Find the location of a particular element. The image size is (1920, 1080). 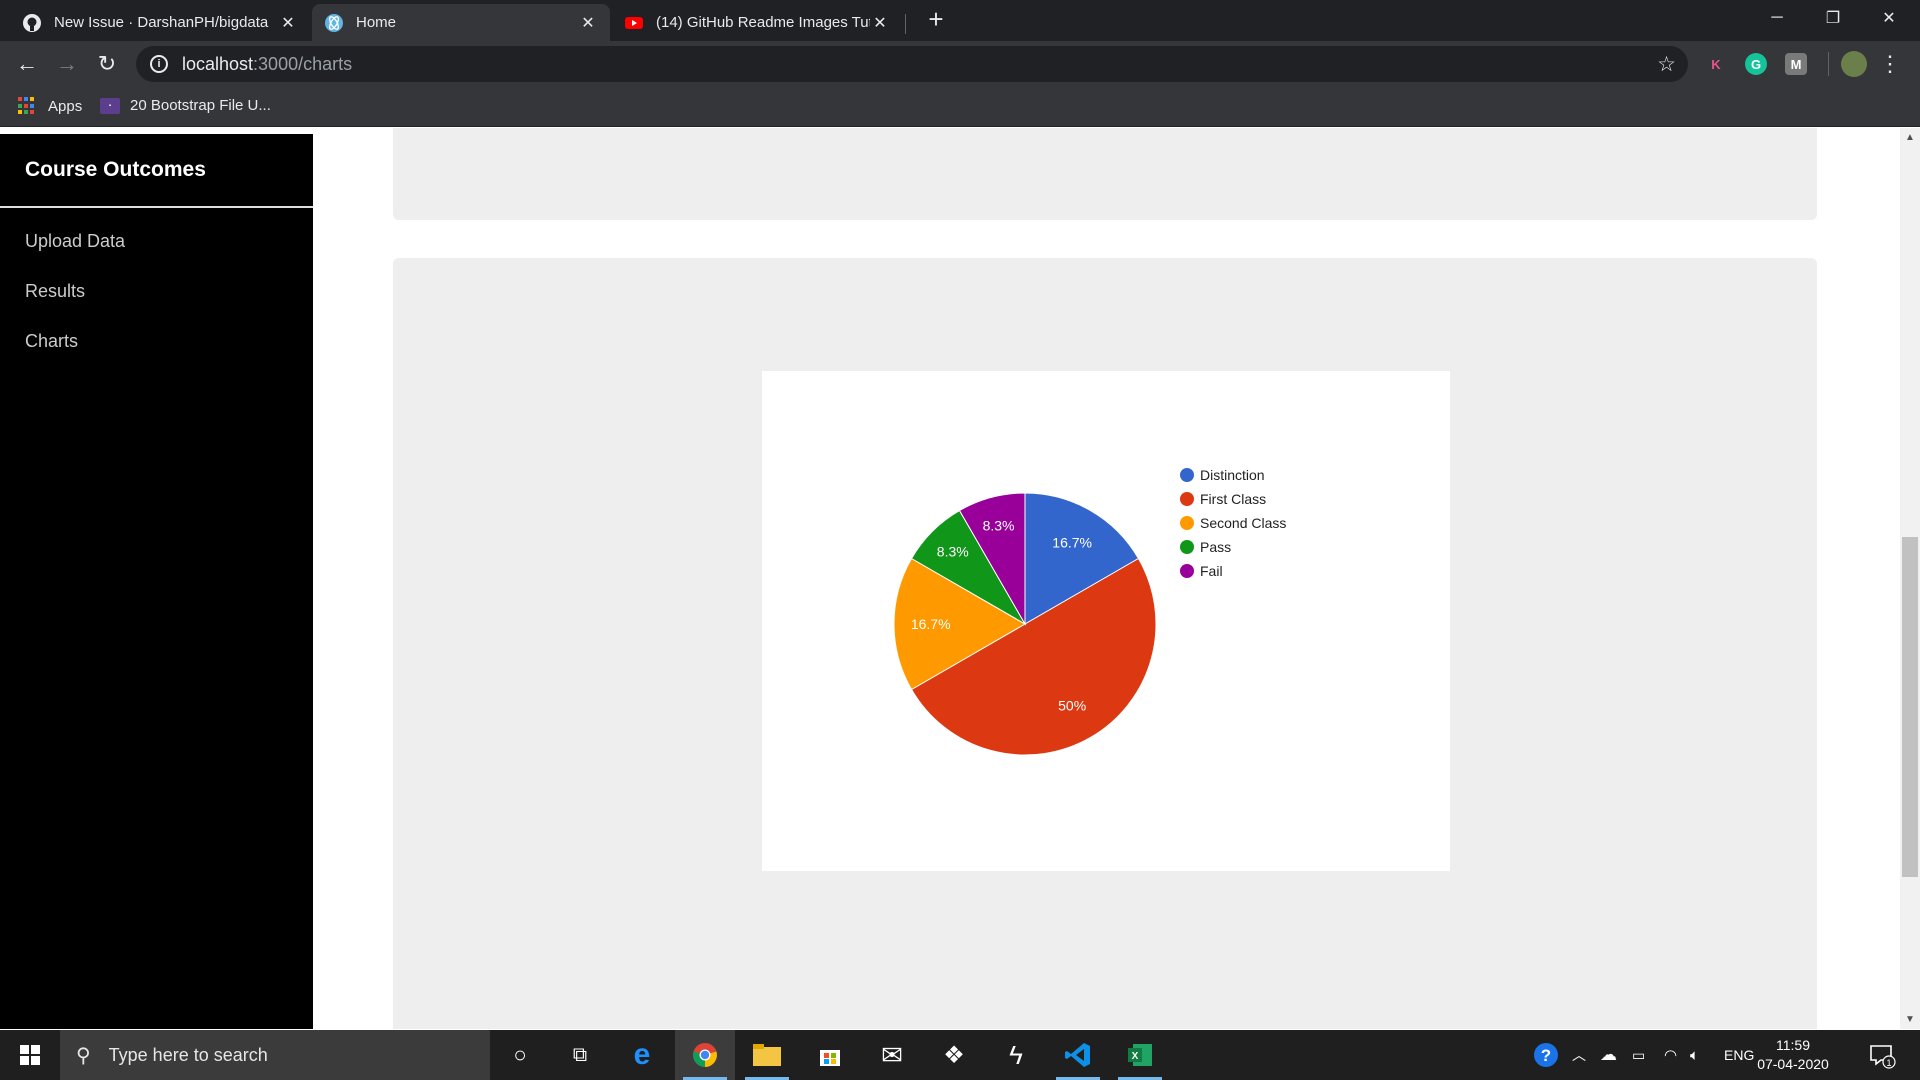

tab-separator is located at coordinates (905, 24).